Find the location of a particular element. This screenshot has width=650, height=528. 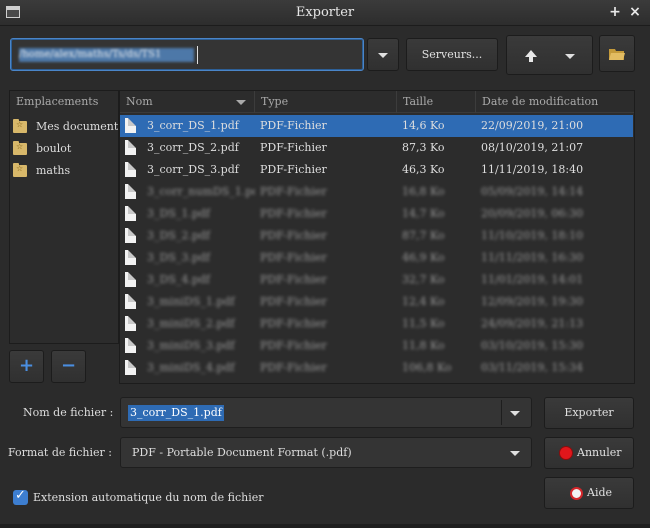

parent-folder-split-button is located at coordinates (549, 55).